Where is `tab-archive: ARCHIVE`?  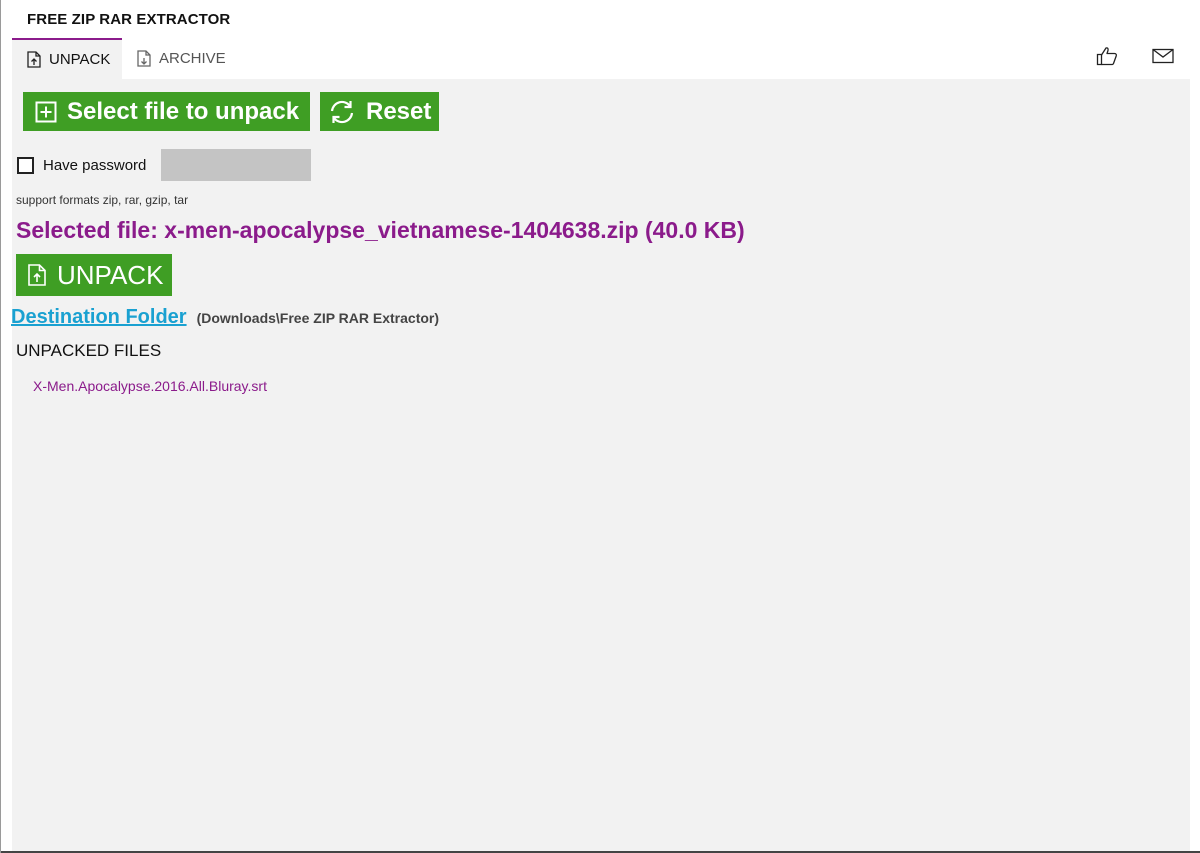
tab-archive: ARCHIVE is located at coordinates (177, 58).